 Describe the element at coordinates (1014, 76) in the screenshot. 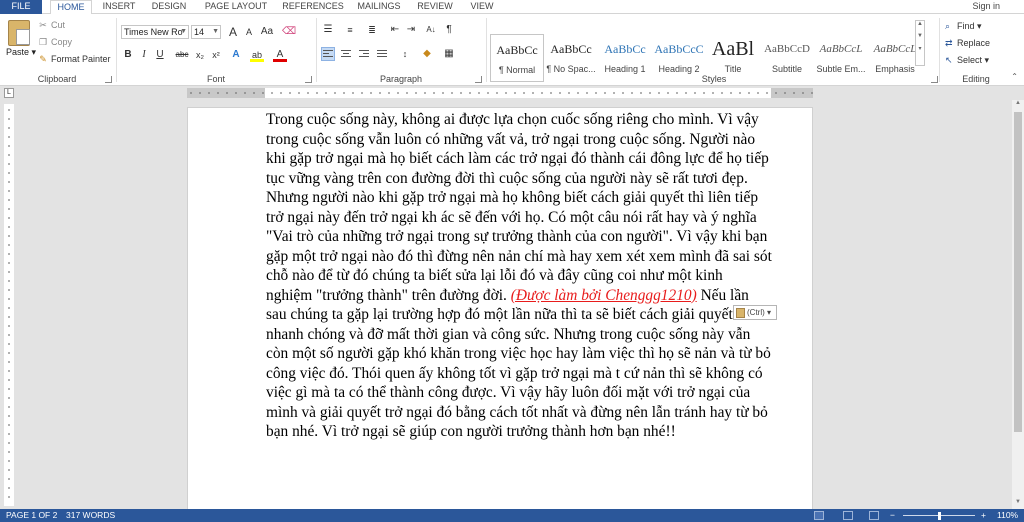

I see `collapse-ribbon-icon: ⌃` at that location.